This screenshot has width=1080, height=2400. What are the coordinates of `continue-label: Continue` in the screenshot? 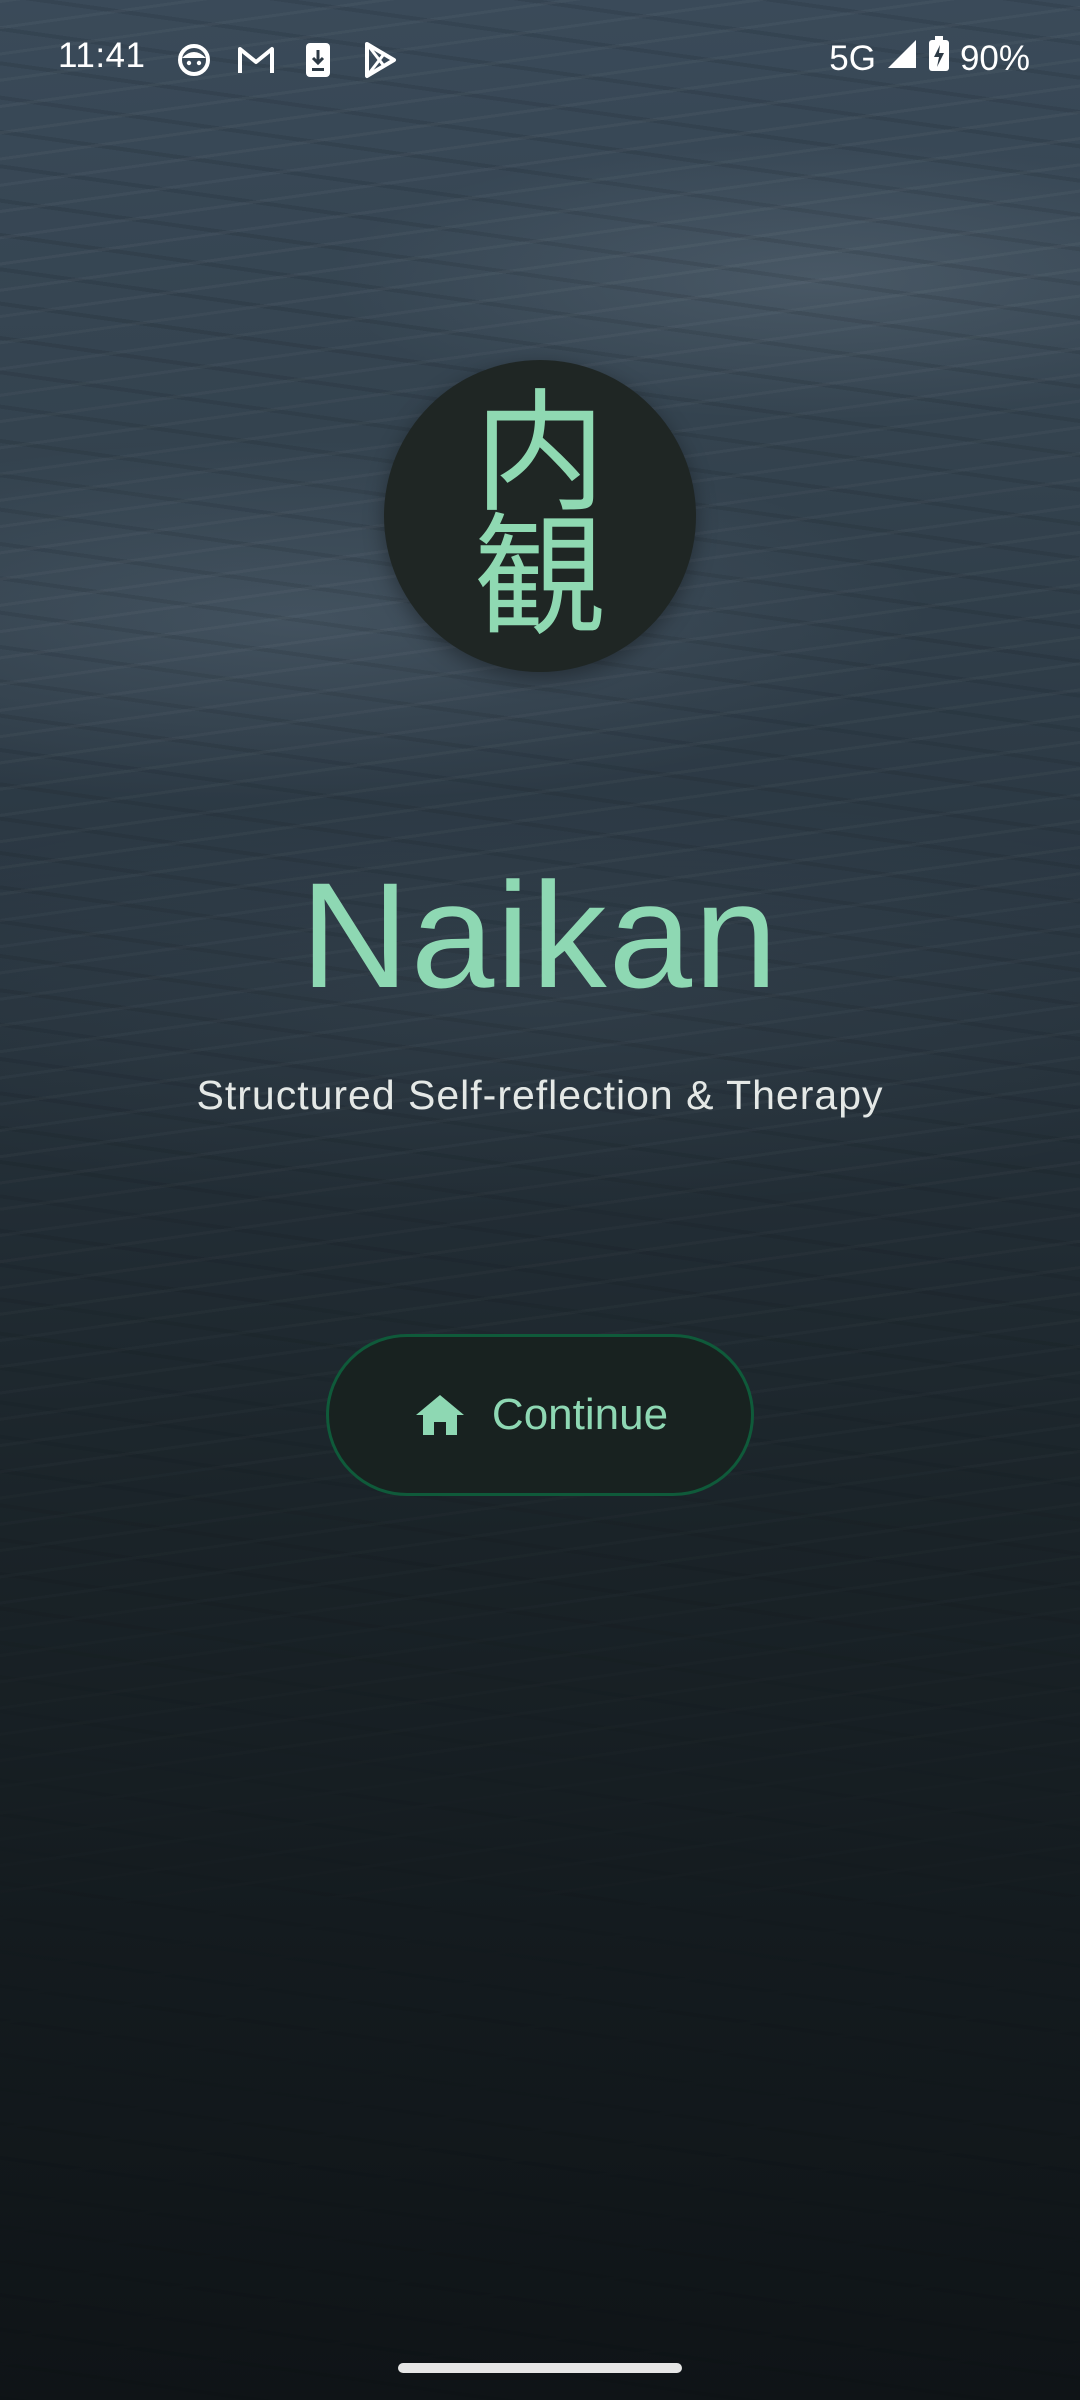 It's located at (580, 1414).